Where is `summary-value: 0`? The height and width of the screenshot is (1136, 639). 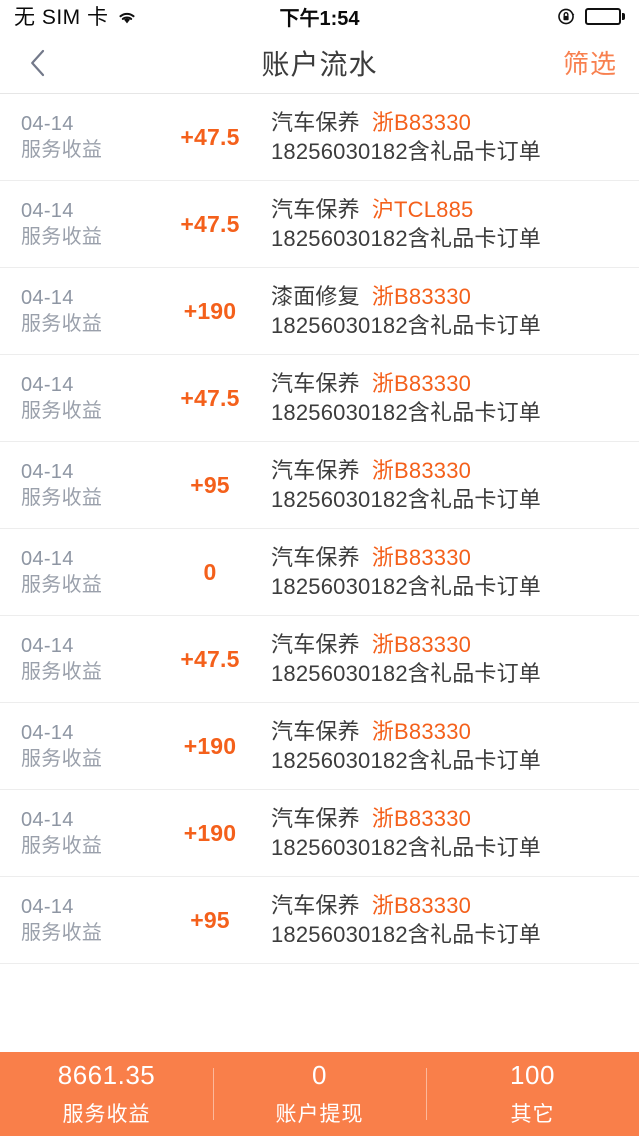
summary-value: 0 is located at coordinates (319, 1075).